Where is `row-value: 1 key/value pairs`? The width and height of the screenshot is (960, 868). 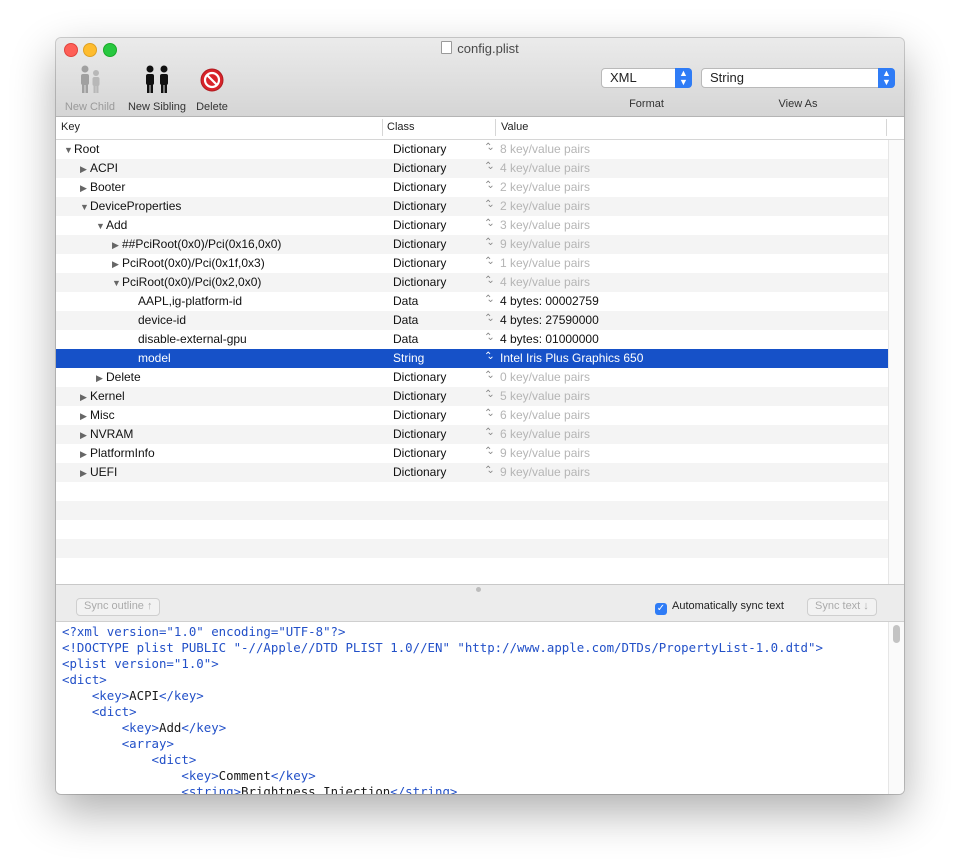
row-value: 1 key/value pairs is located at coordinates (545, 263).